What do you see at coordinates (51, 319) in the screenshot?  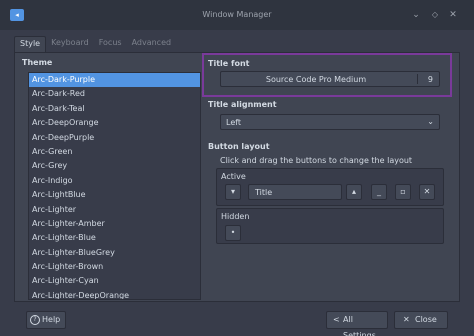 I see `help-label: Help` at bounding box center [51, 319].